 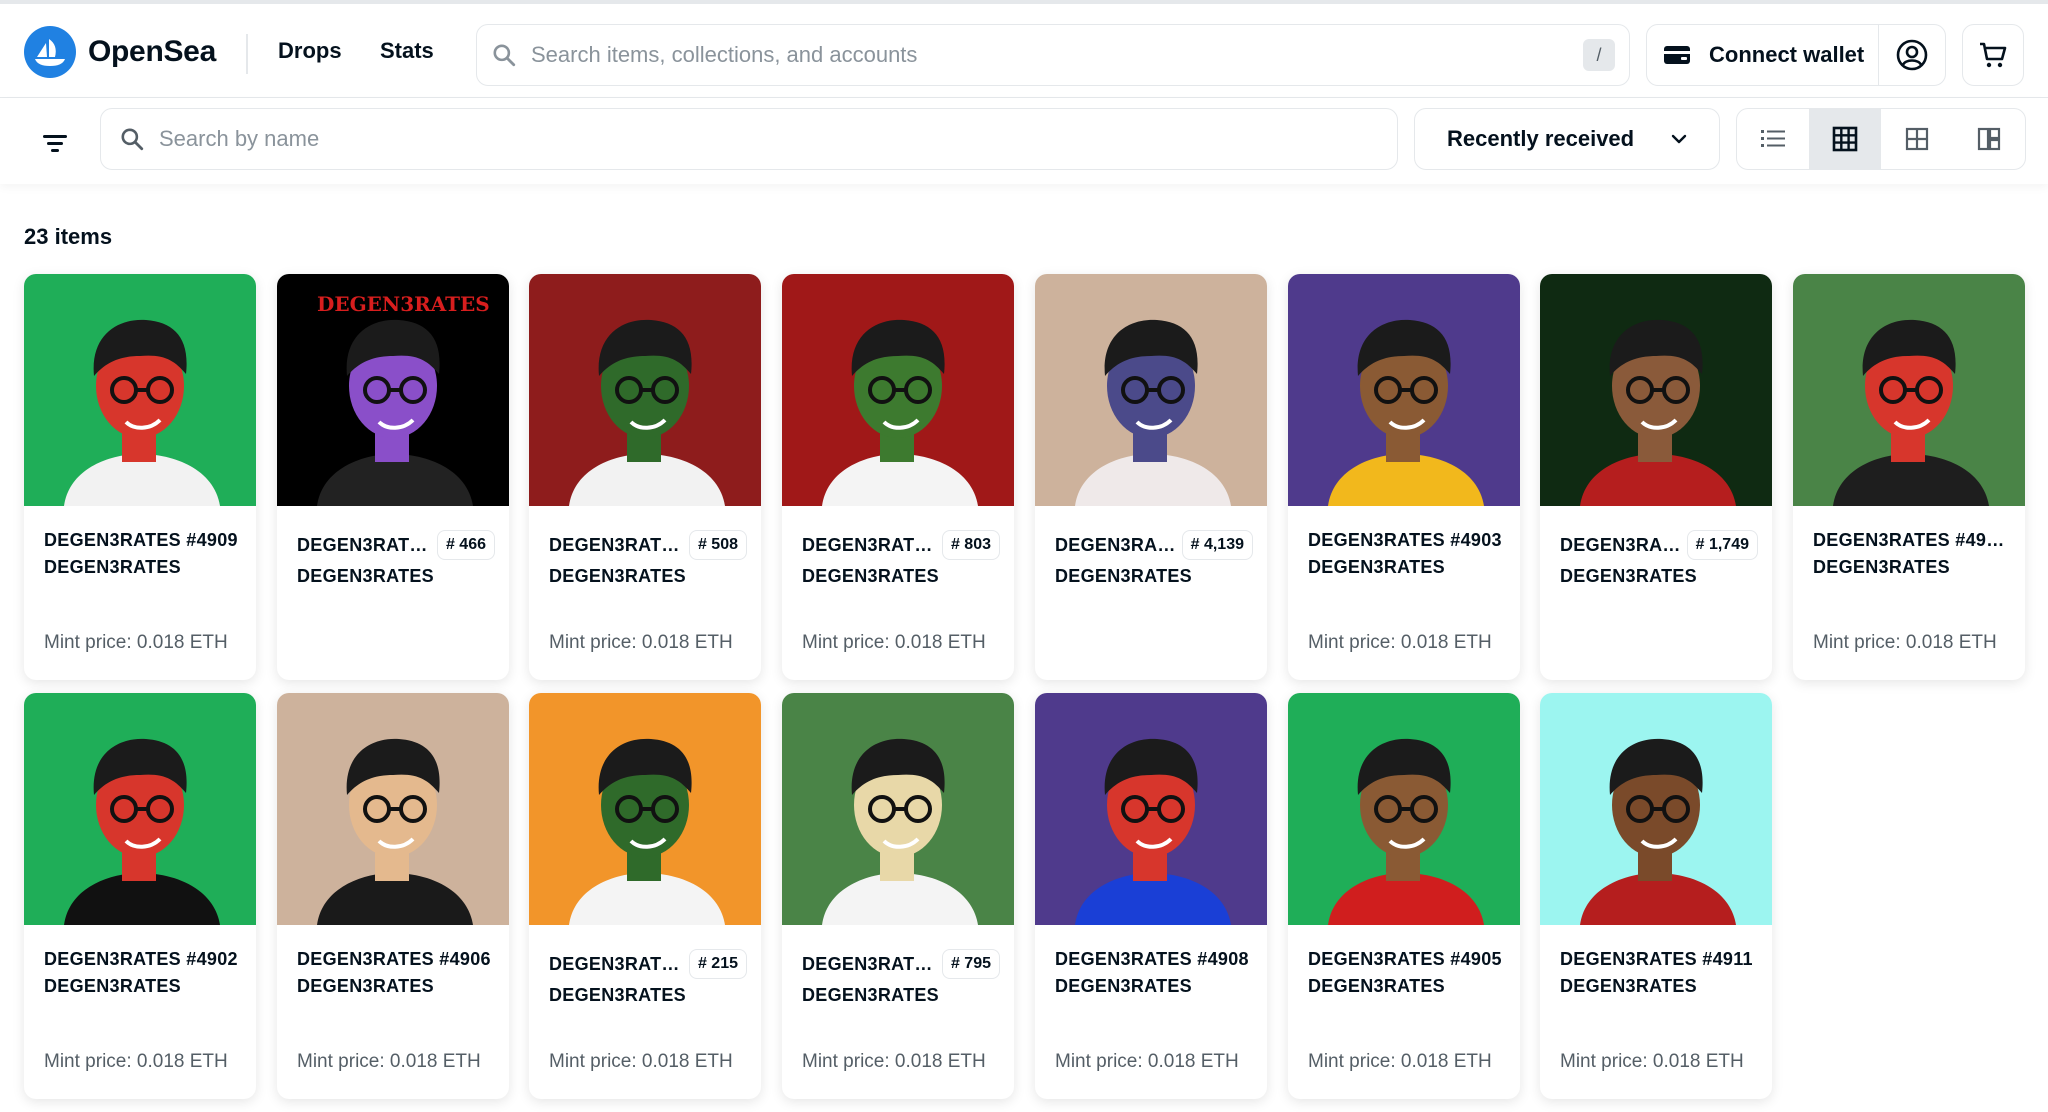 I want to click on nft-info: DEGEN3RAT… # 803 DEGEN3RATES, so click(x=901, y=558).